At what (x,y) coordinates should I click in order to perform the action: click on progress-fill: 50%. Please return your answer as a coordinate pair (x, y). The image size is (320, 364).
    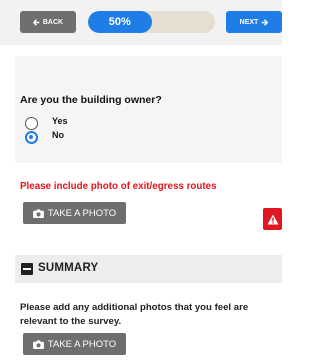
    Looking at the image, I should click on (120, 22).